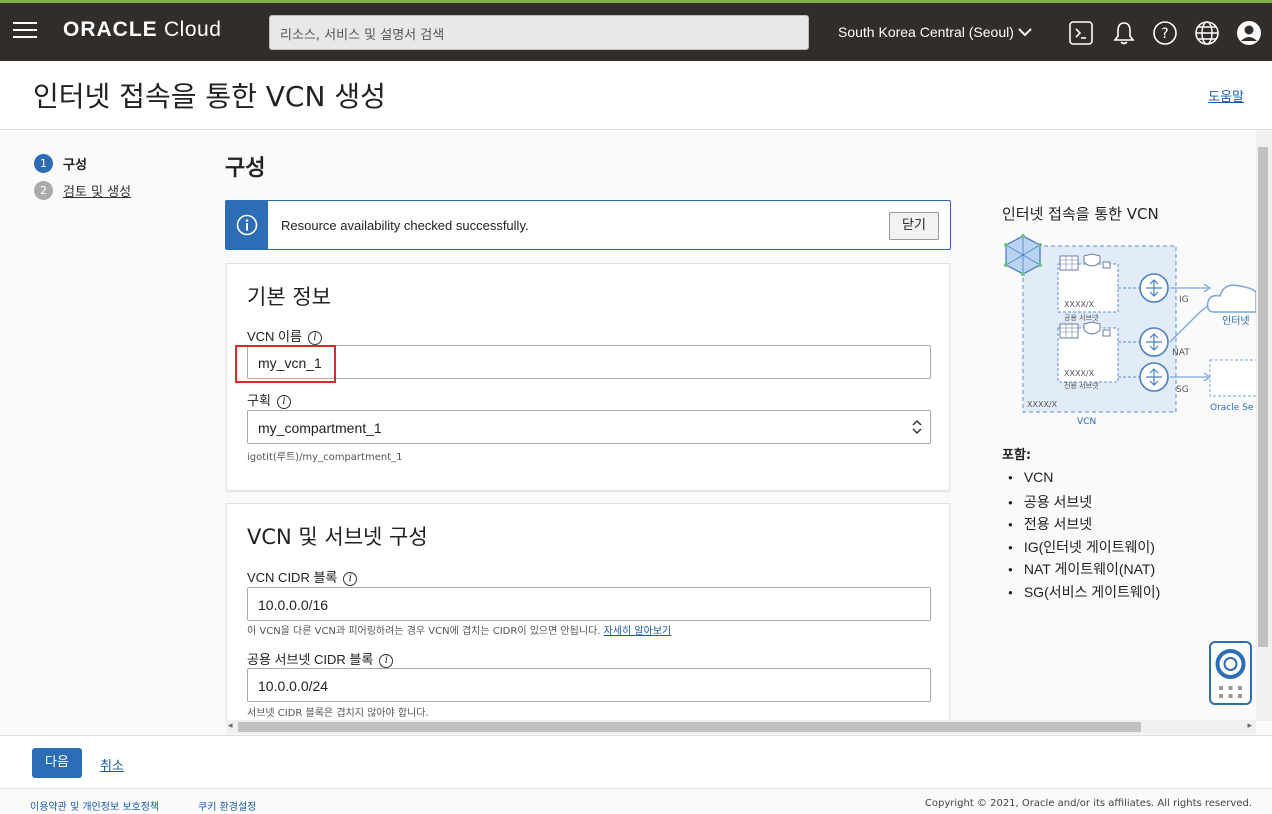  I want to click on list-item: 전용 서브넷, so click(1084, 525).